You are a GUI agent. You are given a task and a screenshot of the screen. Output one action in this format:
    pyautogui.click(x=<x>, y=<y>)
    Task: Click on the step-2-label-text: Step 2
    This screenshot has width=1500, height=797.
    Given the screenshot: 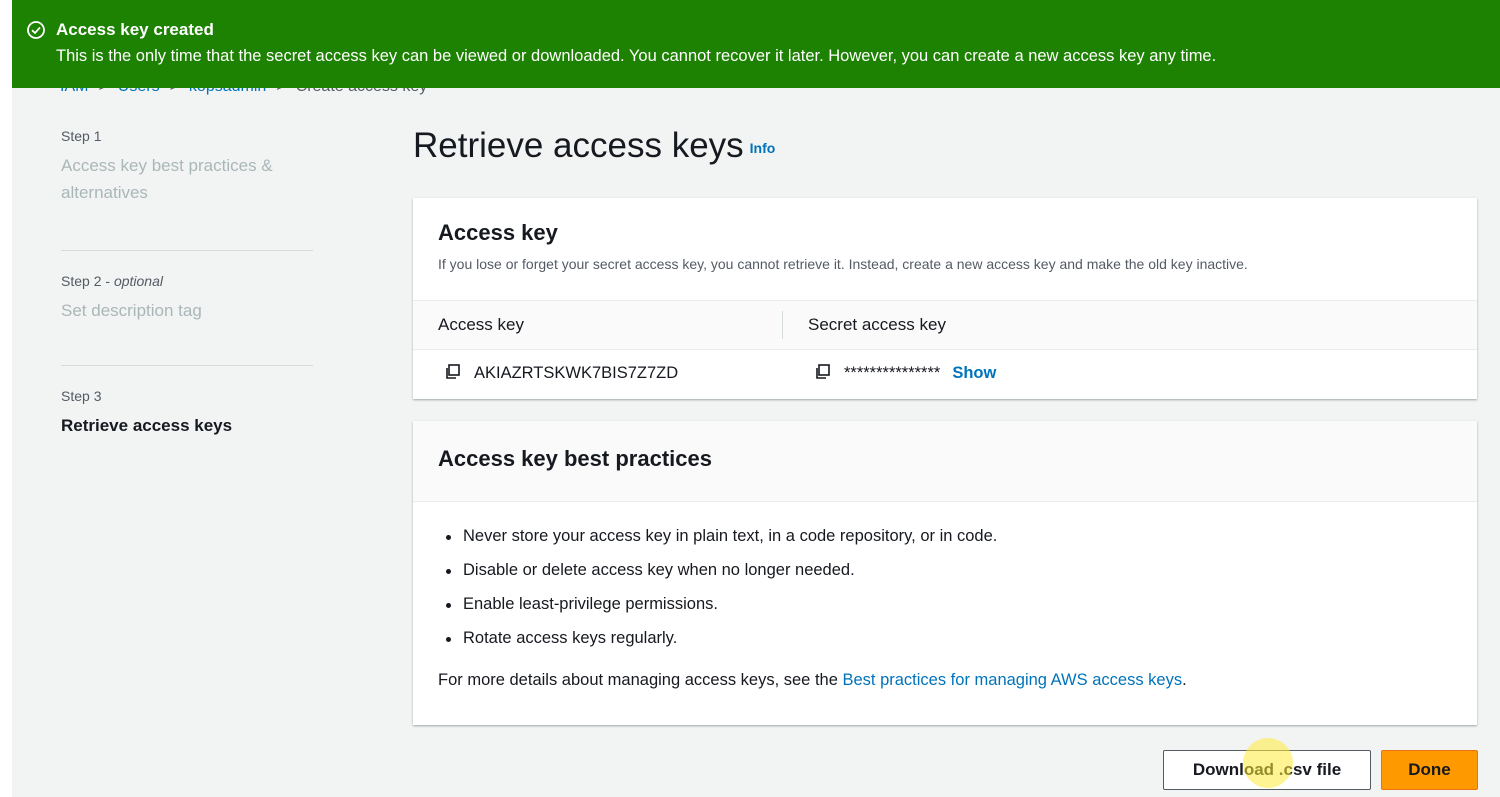 What is the action you would take?
    pyautogui.click(x=81, y=281)
    